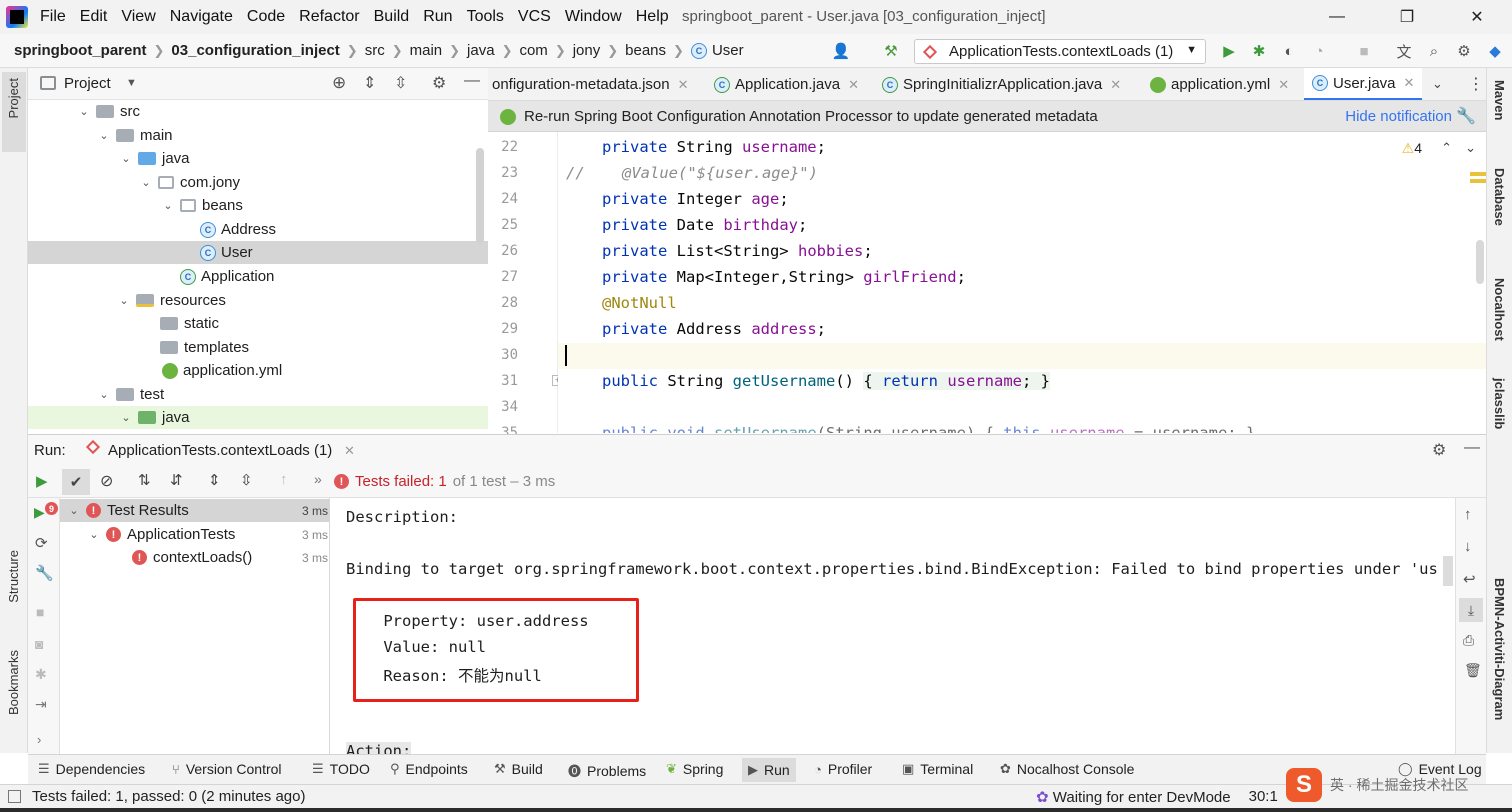 The width and height of the screenshot is (1512, 812). What do you see at coordinates (392, 17) in the screenshot?
I see `menu-build: Build` at bounding box center [392, 17].